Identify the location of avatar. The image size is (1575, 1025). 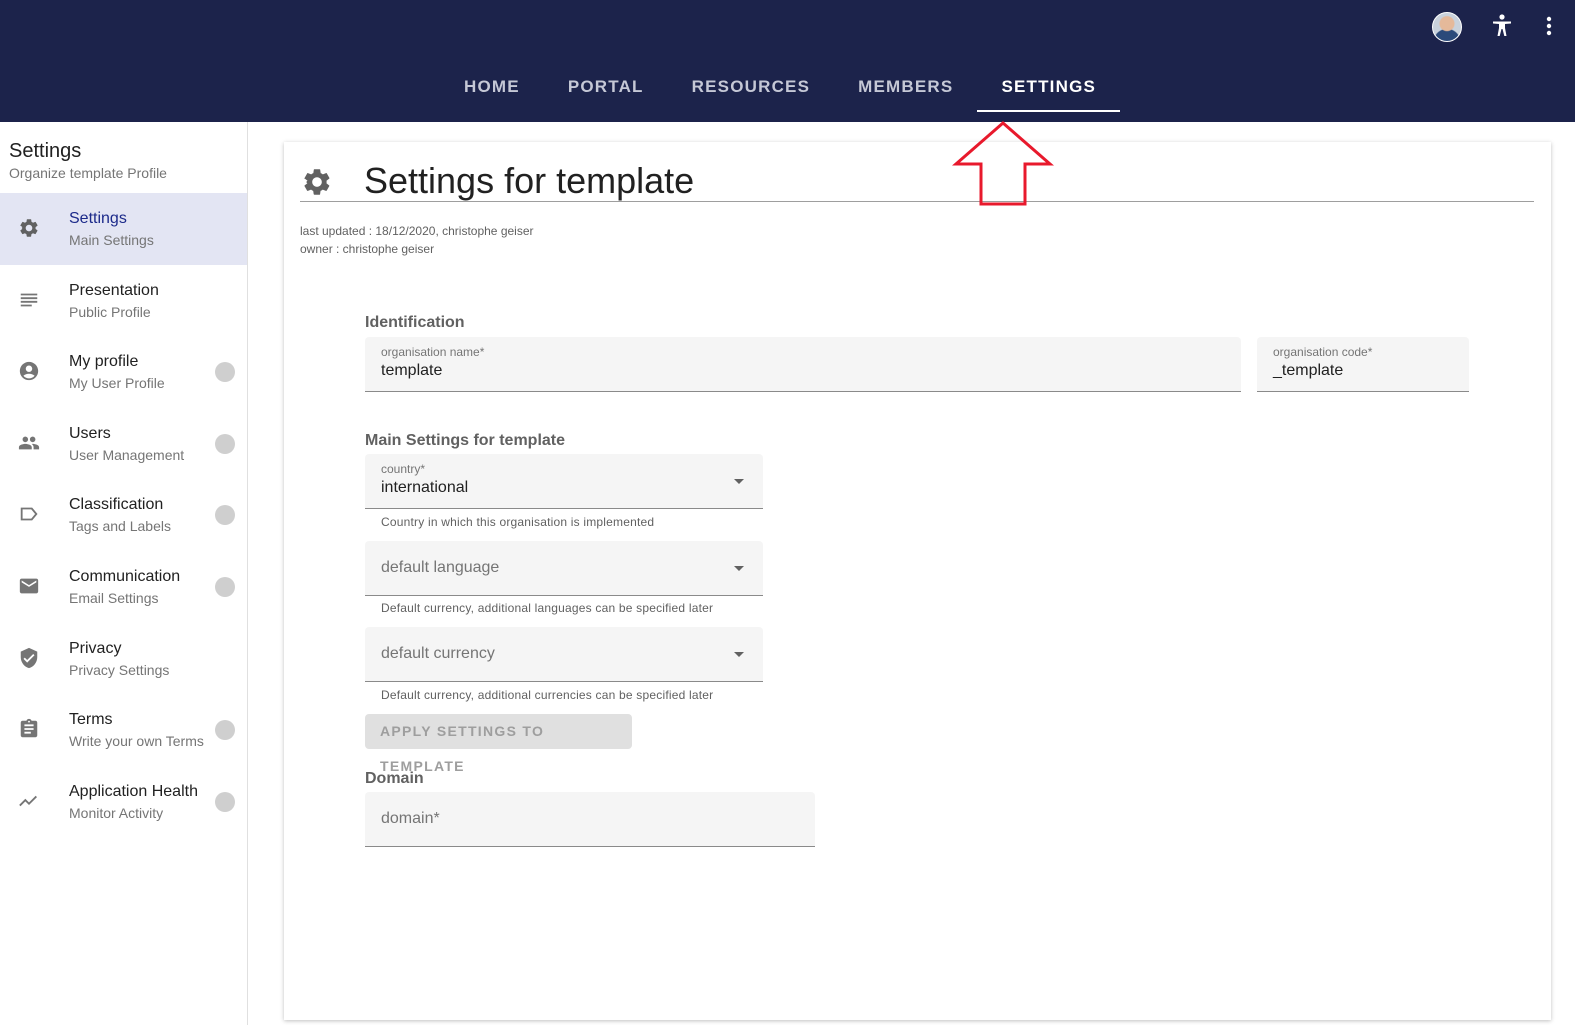
(1447, 27).